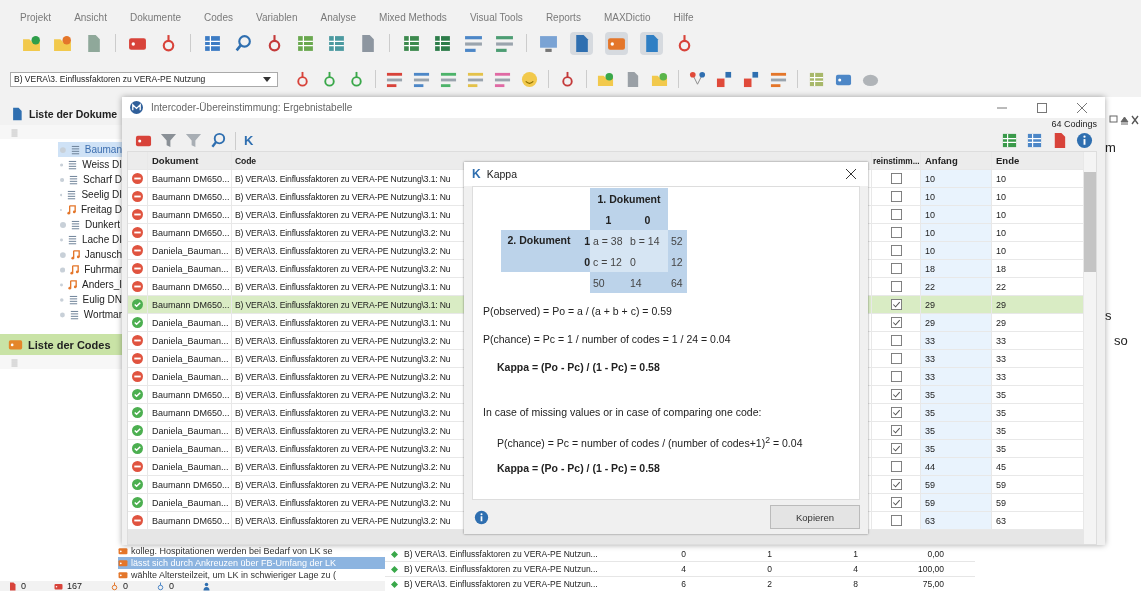 Image resolution: width=1141 pixels, height=591 pixels. I want to click on graph-icon, so click(697, 79).